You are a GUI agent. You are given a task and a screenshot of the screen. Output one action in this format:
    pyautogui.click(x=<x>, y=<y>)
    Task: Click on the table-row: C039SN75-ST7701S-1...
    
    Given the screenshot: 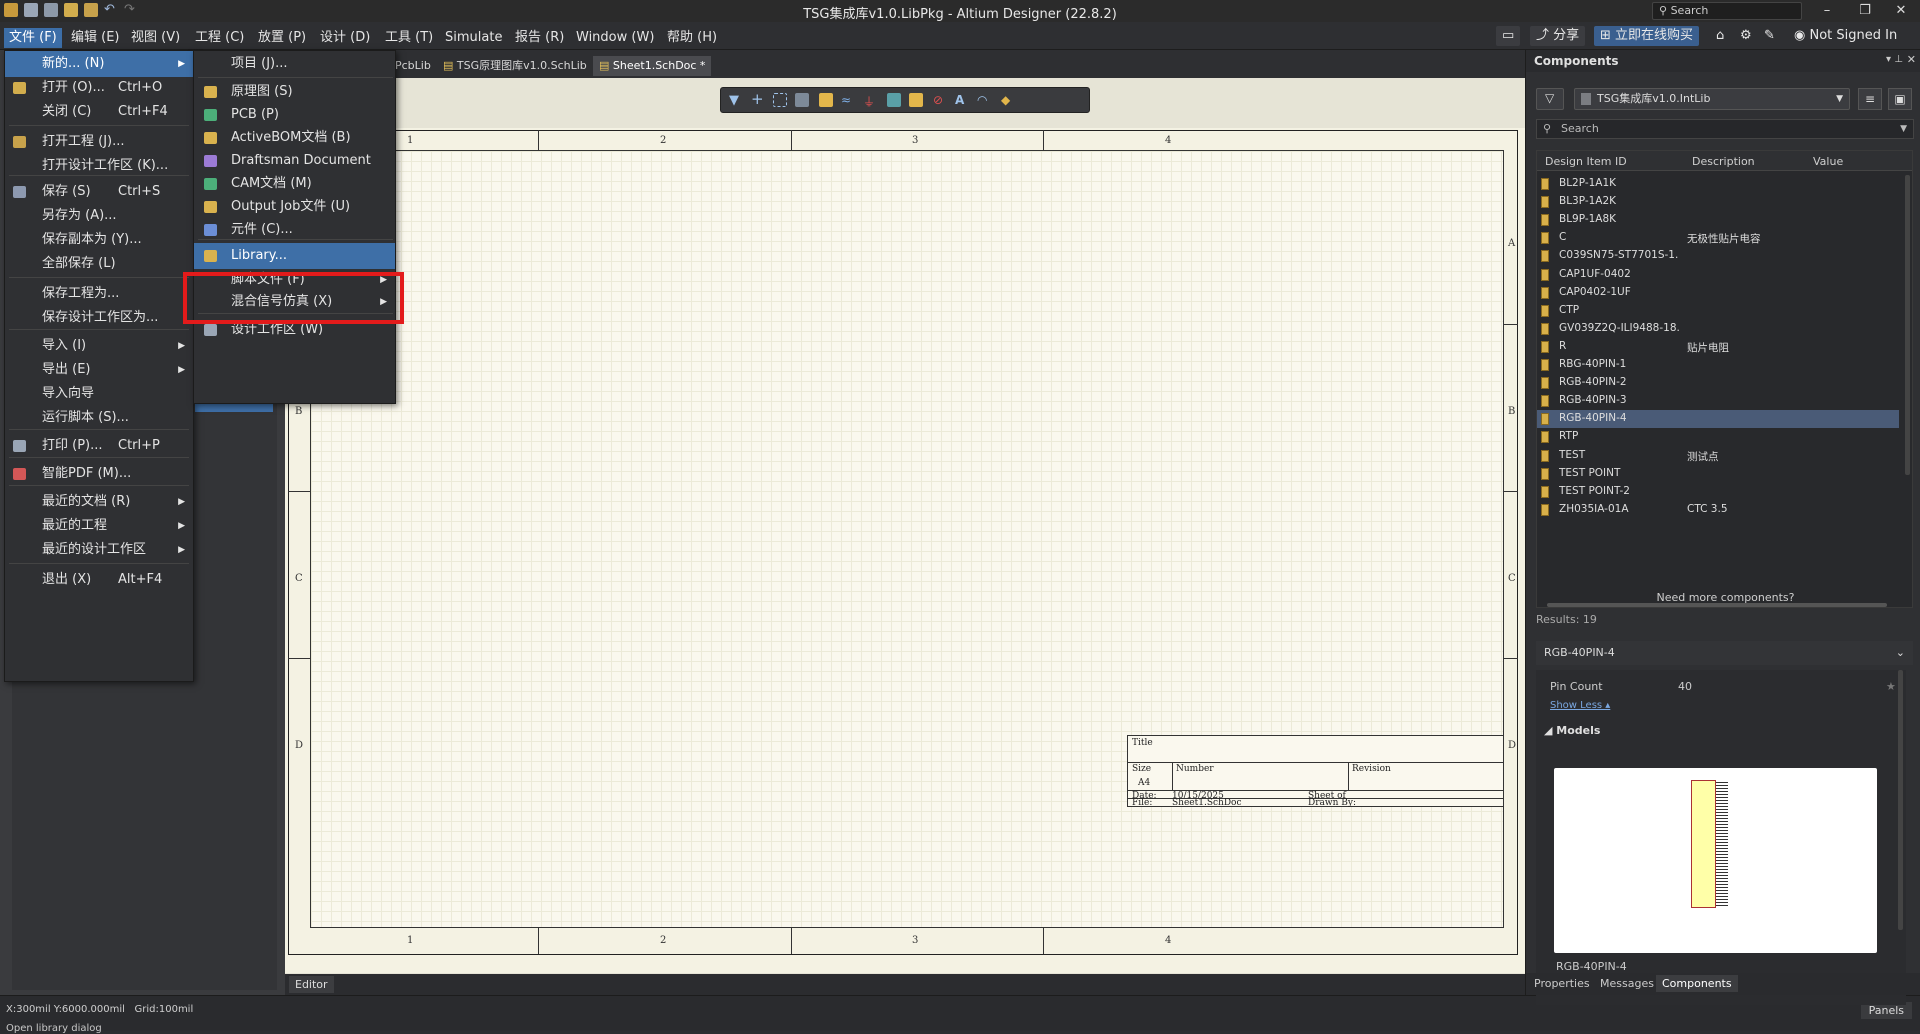 What is the action you would take?
    pyautogui.click(x=1718, y=256)
    